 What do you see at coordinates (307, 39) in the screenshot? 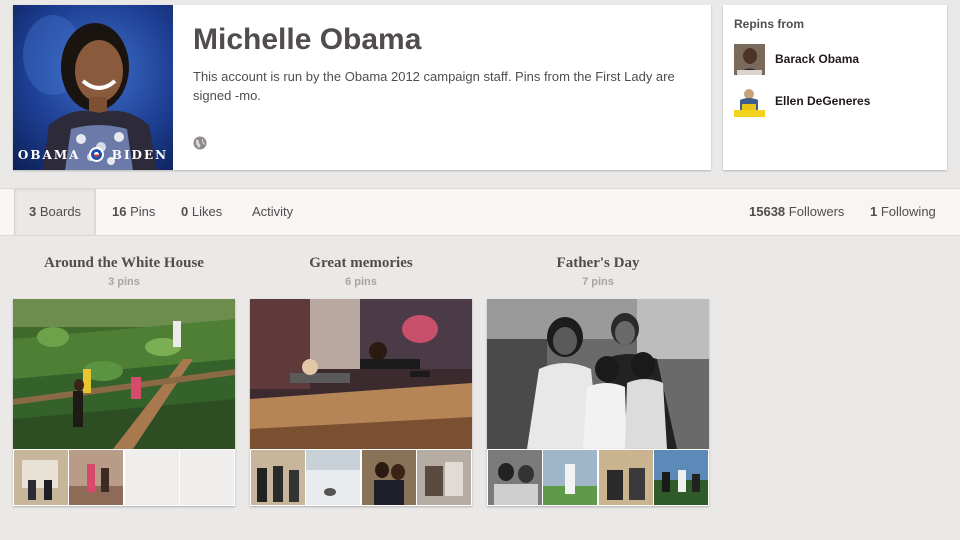
I see `profile-name: Michelle Obama` at bounding box center [307, 39].